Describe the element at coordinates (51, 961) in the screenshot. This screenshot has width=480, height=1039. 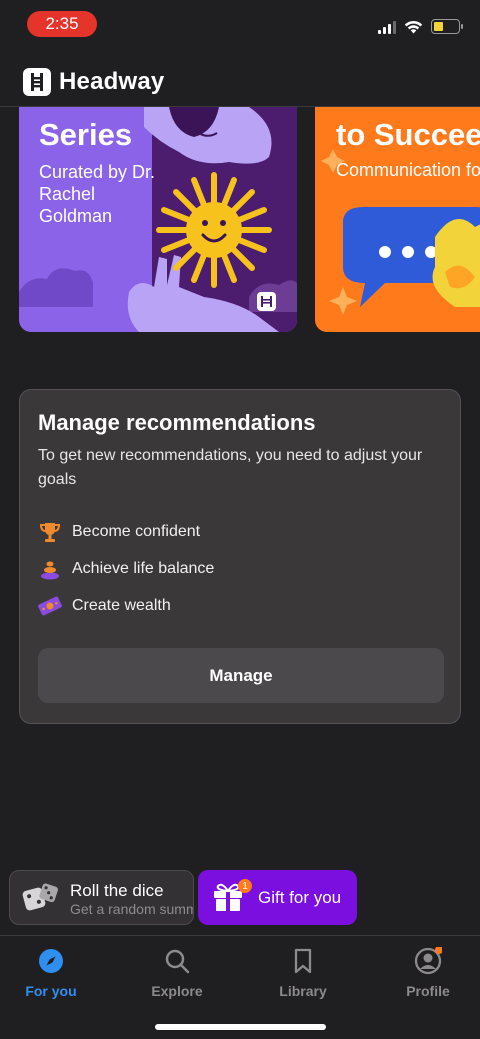
I see `compass-icon` at that location.